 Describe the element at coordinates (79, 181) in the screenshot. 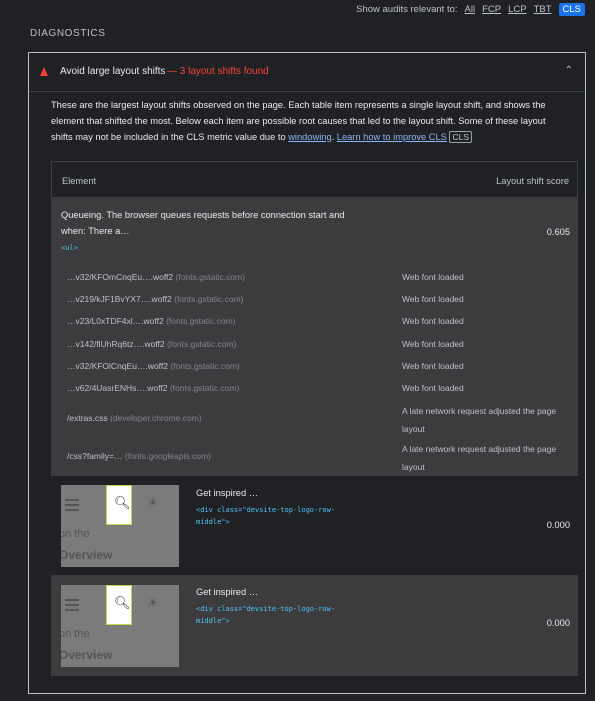

I see `column-element: Element` at that location.